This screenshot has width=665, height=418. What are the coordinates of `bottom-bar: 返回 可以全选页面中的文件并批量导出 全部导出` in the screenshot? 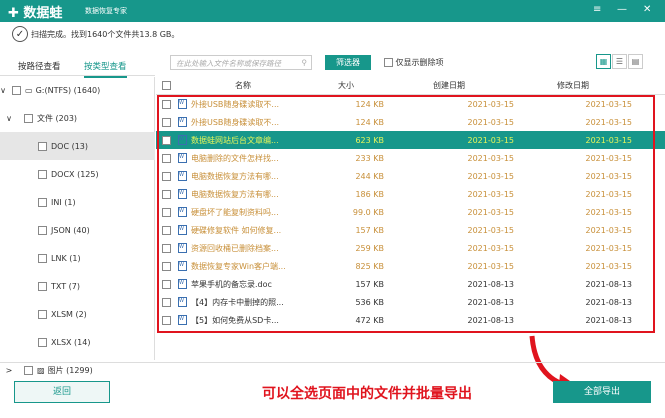 It's located at (332, 390).